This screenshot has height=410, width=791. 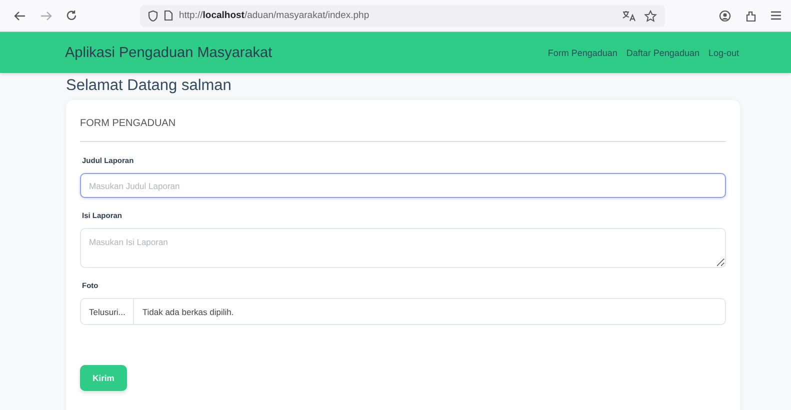 What do you see at coordinates (153, 16) in the screenshot?
I see `shield-icon` at bounding box center [153, 16].